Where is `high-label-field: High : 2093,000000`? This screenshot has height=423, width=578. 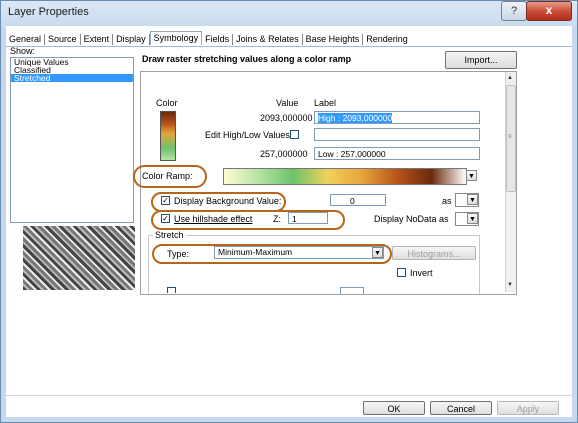 high-label-field: High : 2093,000000 is located at coordinates (397, 117).